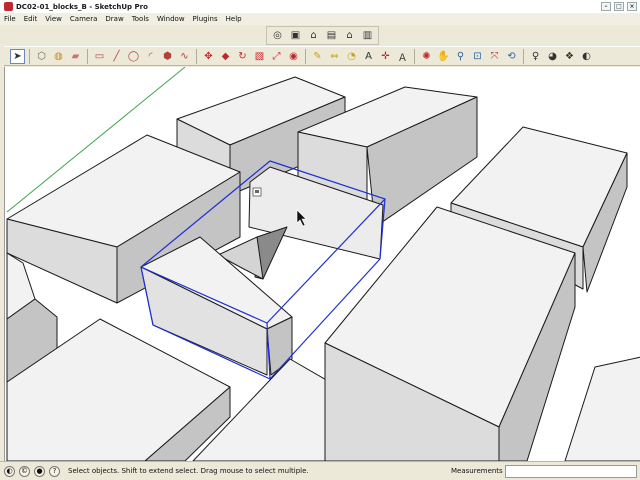 The height and width of the screenshot is (480, 640). I want to click on rotate-icon: ↻, so click(242, 56).